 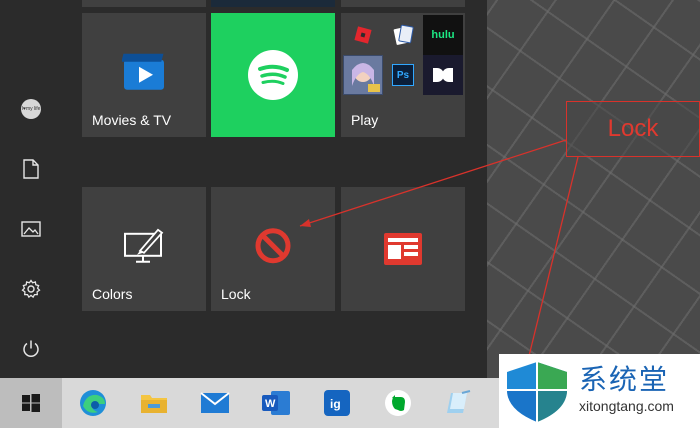 I want to click on shield-icon, so click(x=537, y=392).